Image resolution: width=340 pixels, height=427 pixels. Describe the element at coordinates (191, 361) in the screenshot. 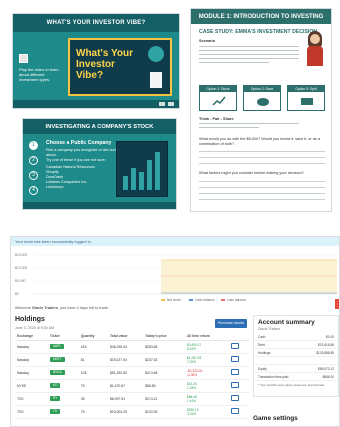

I see `return-percent: 7.25%` at that location.